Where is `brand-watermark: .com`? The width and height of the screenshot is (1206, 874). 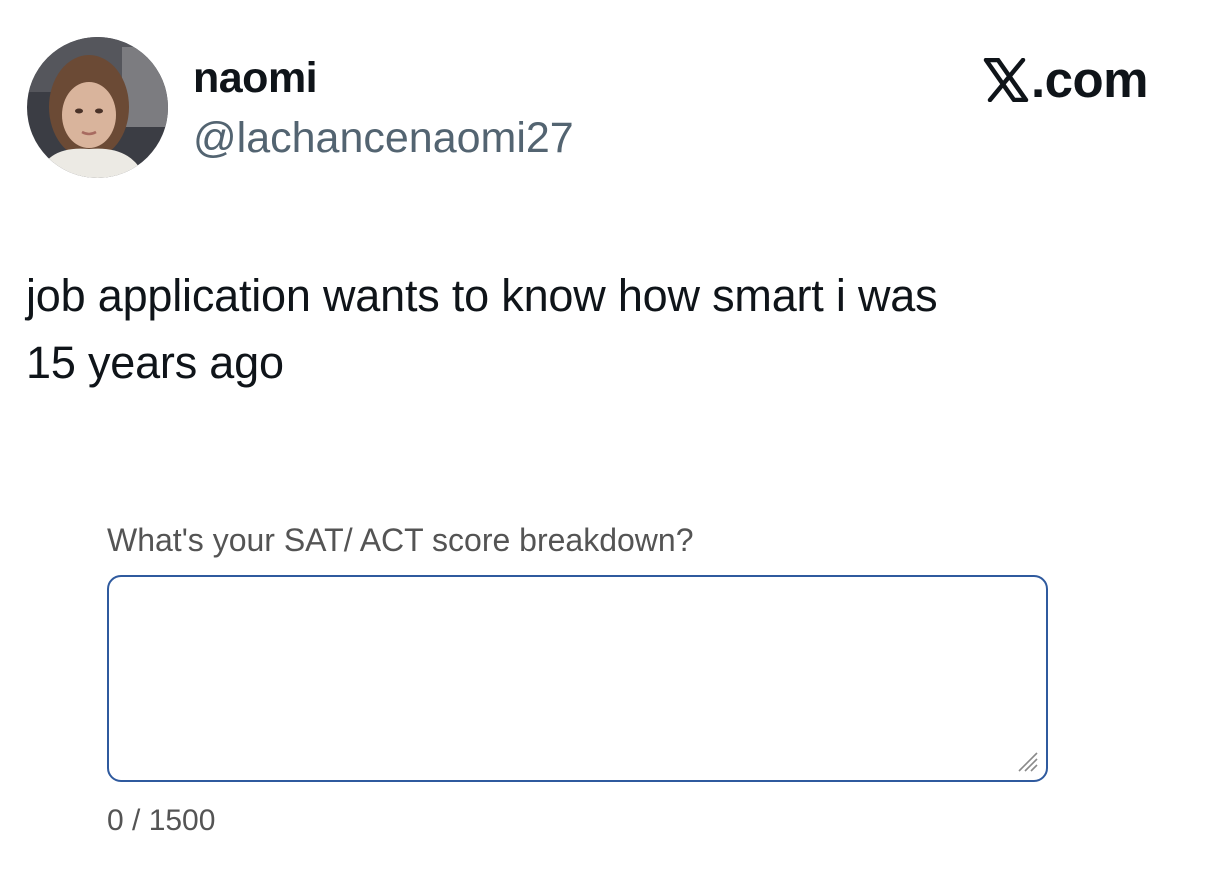 brand-watermark: .com is located at coordinates (1066, 79).